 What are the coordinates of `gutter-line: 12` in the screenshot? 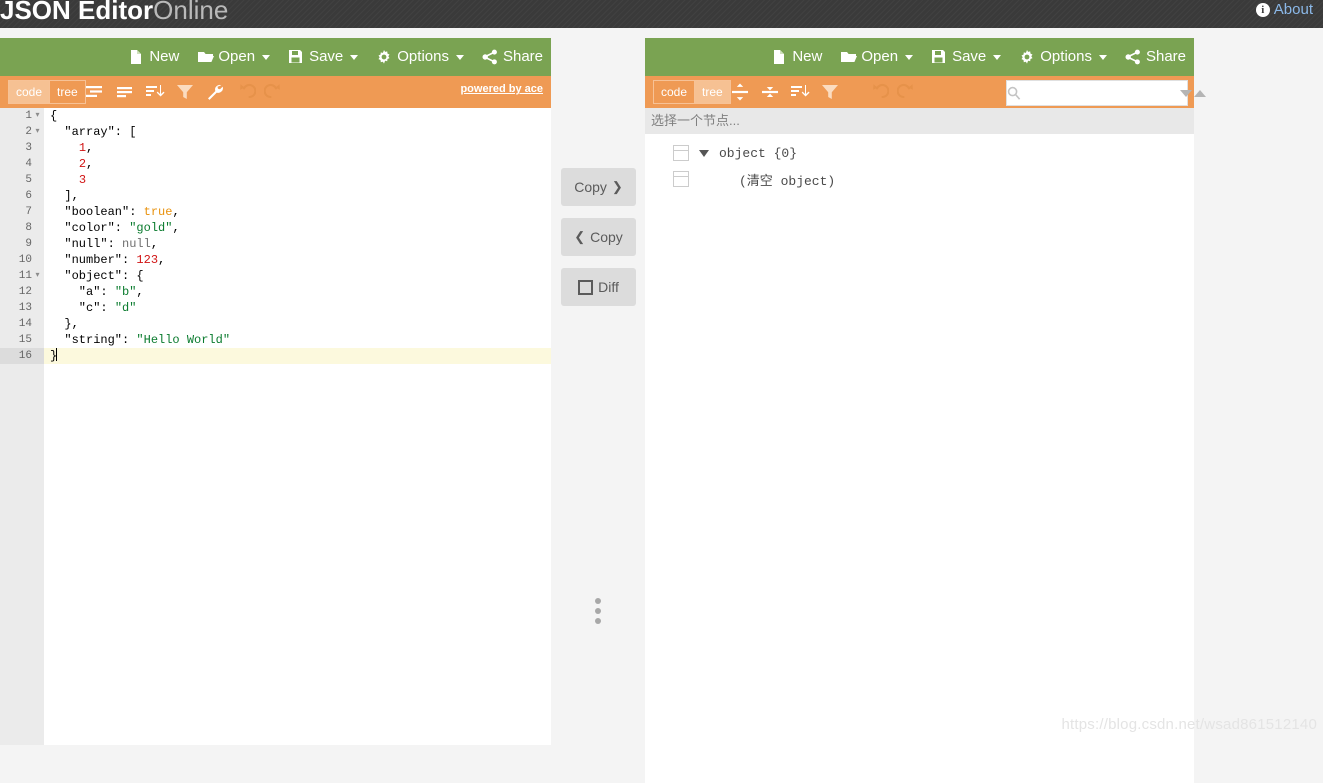 It's located at (22, 292).